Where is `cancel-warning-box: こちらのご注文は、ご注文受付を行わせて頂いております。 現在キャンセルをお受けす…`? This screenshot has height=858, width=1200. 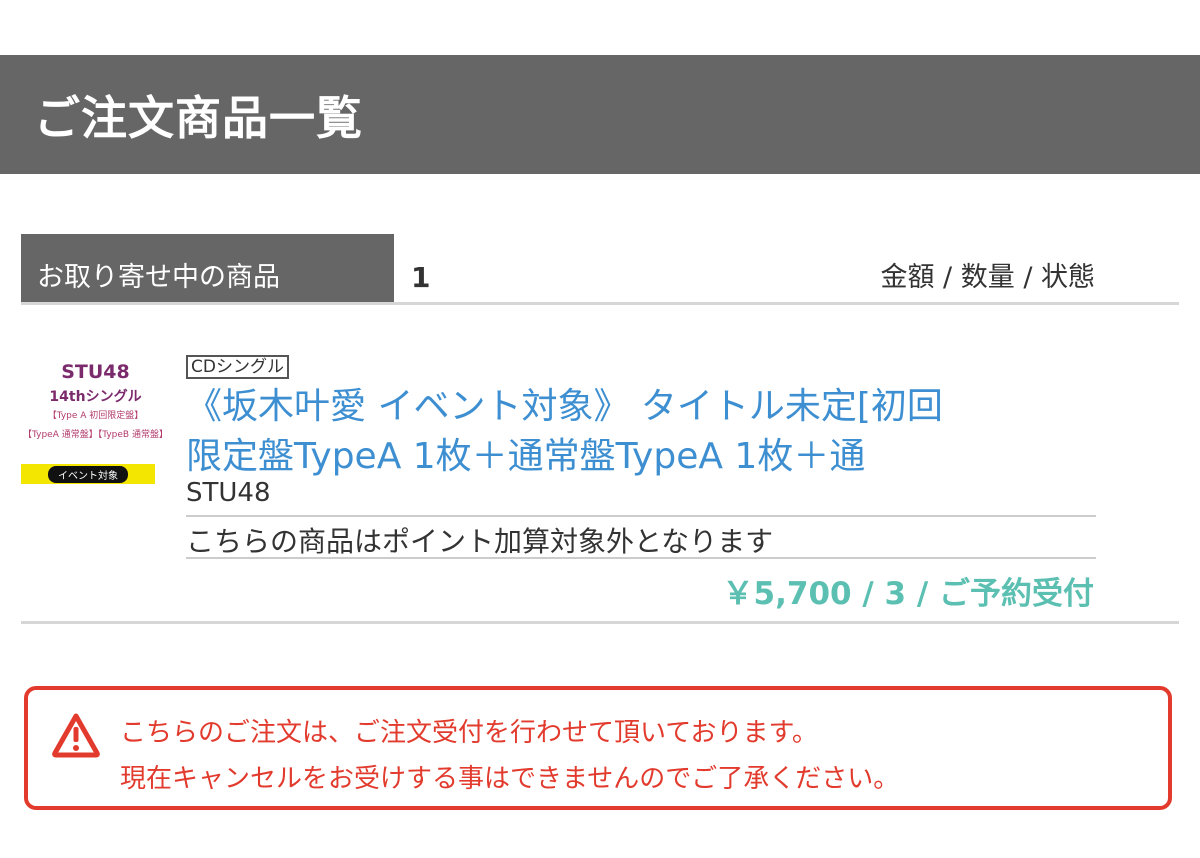
cancel-warning-box: こちらのご注文は、ご注文受付を行わせて頂いております。 現在キャンセルをお受けす… is located at coordinates (598, 748).